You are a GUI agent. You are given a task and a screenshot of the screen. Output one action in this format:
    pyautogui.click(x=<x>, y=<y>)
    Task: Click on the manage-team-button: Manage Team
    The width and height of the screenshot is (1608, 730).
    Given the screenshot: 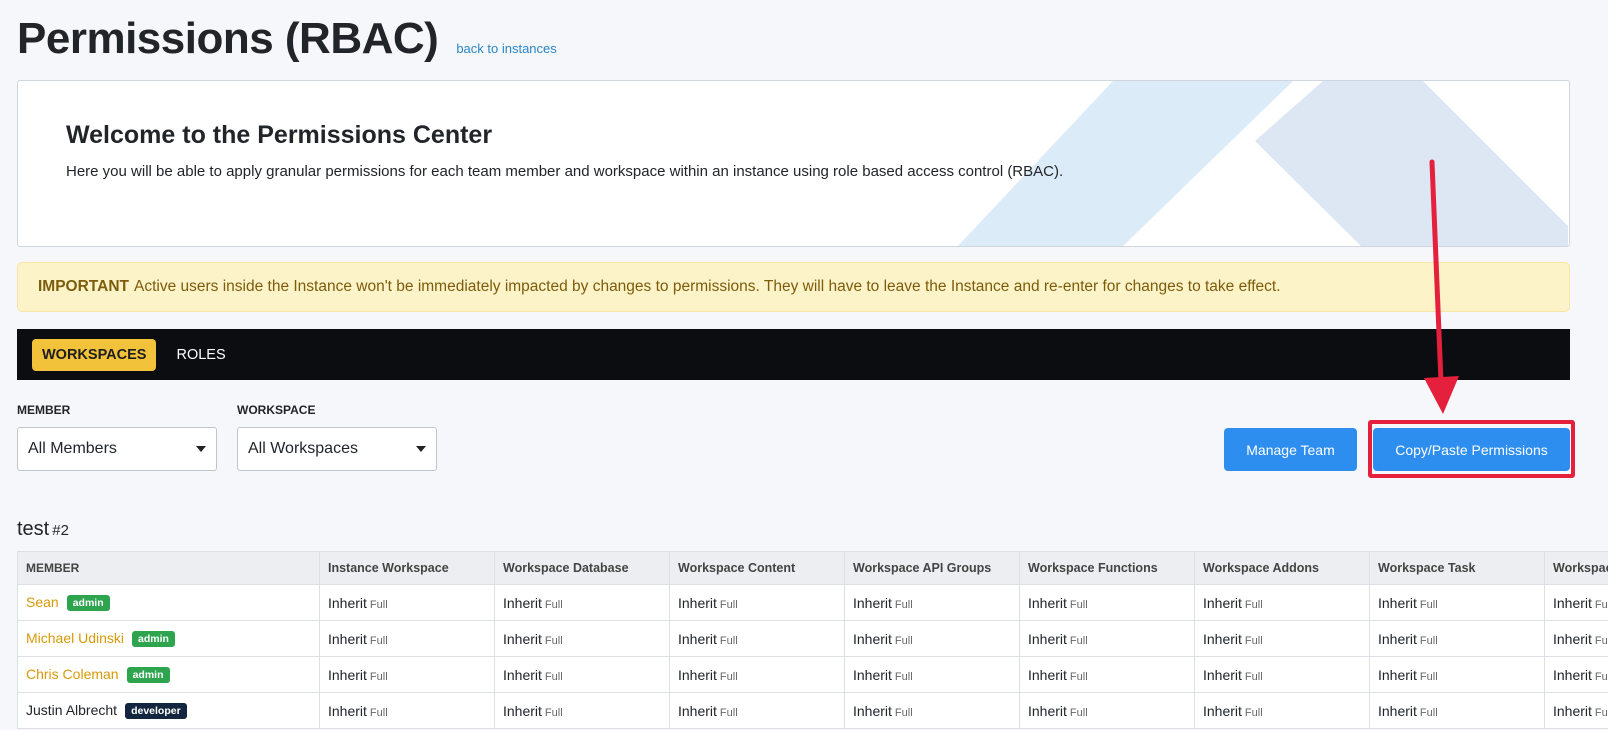 What is the action you would take?
    pyautogui.click(x=1290, y=449)
    